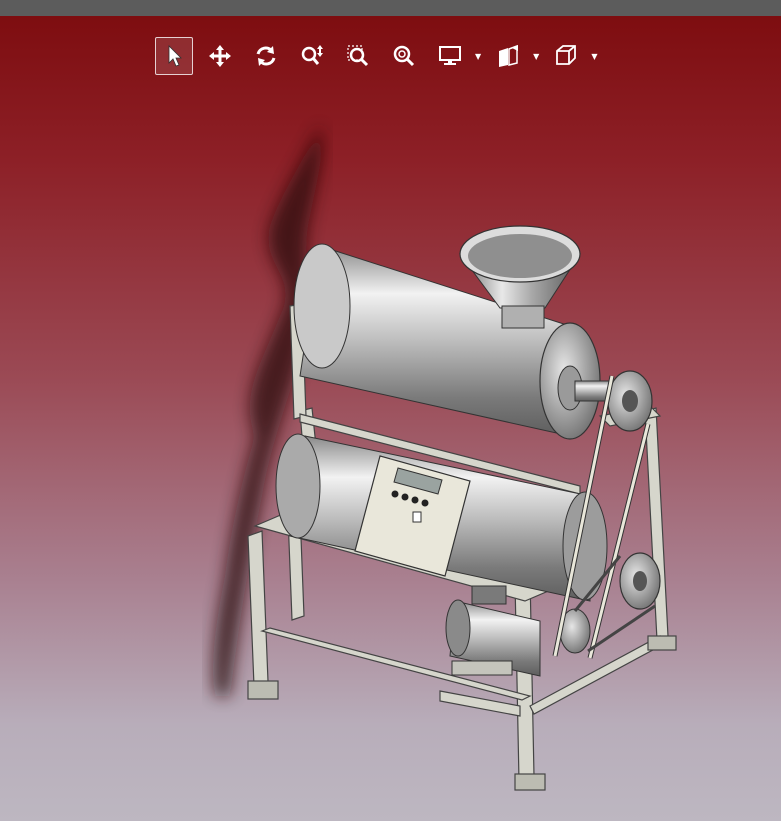  I want to click on zoom-fit-tool-button, so click(404, 56).